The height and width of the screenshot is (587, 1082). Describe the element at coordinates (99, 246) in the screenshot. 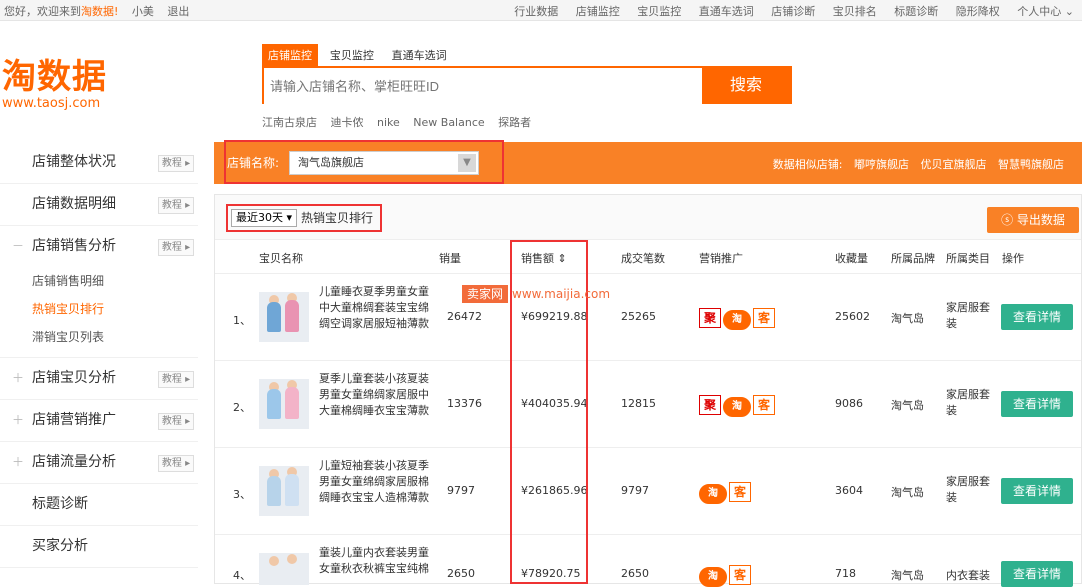

I see `sidebar-item-sales-analysis: － 店铺销售分析 教程 ▸` at that location.